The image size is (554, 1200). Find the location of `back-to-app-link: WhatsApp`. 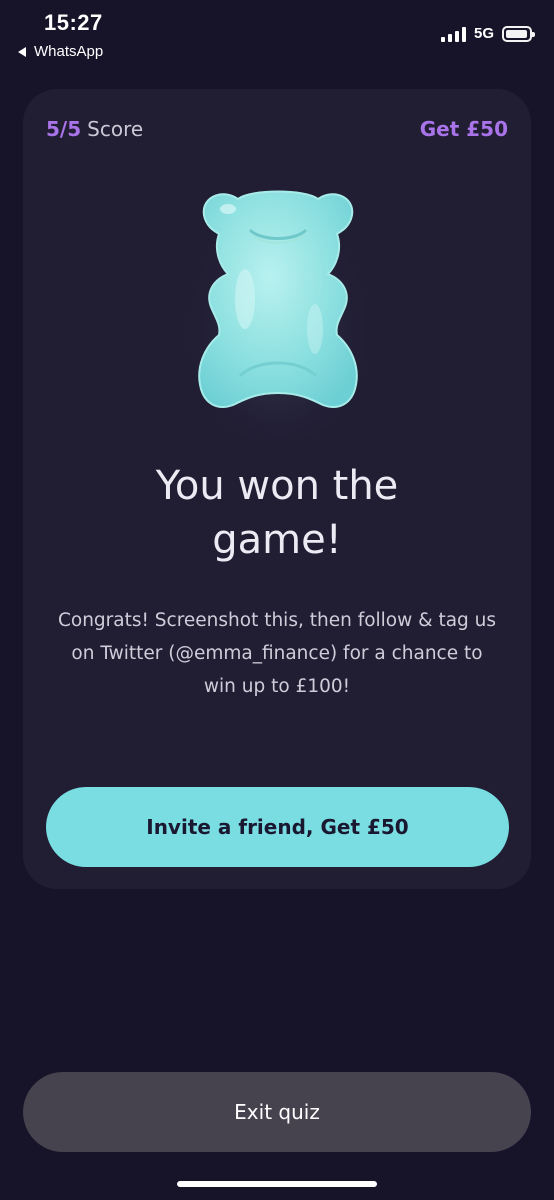

back-to-app-link: WhatsApp is located at coordinates (60, 51).